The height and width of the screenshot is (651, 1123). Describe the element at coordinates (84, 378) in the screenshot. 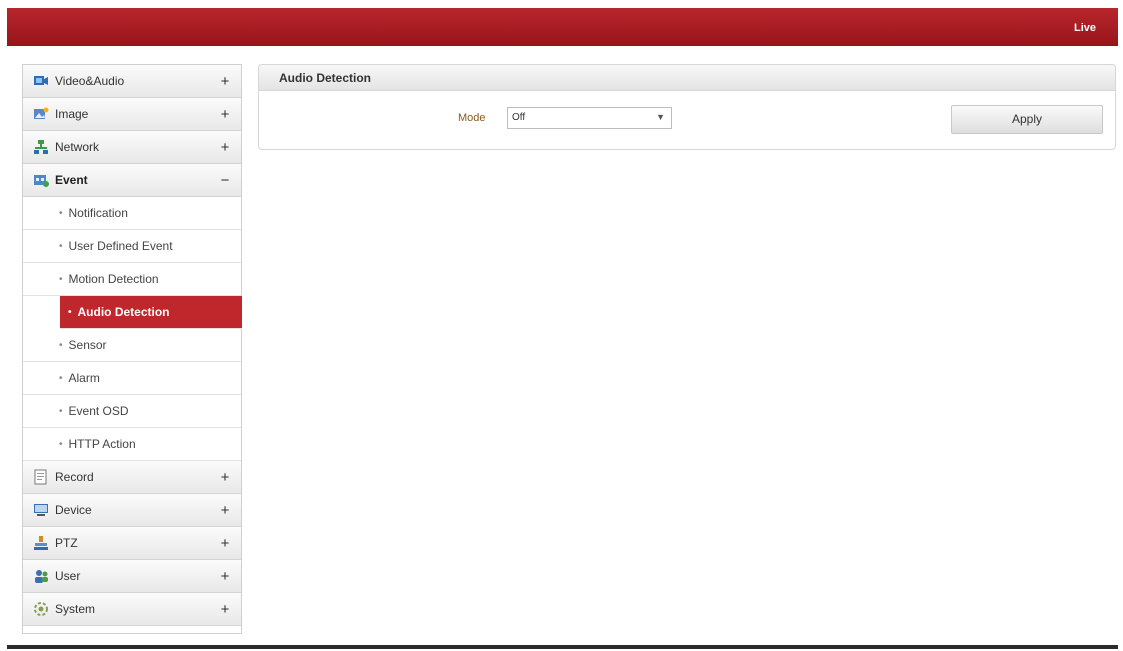

I see `sidebar-subitem-label: Alarm` at that location.